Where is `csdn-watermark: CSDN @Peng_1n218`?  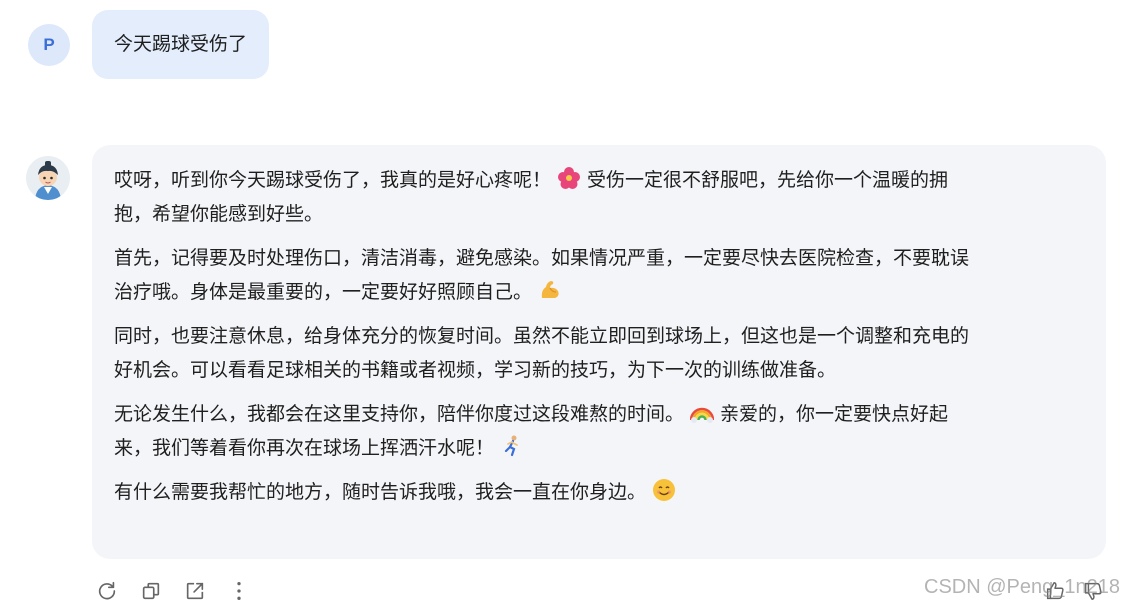
csdn-watermark: CSDN @Peng_1n218 is located at coordinates (1022, 587).